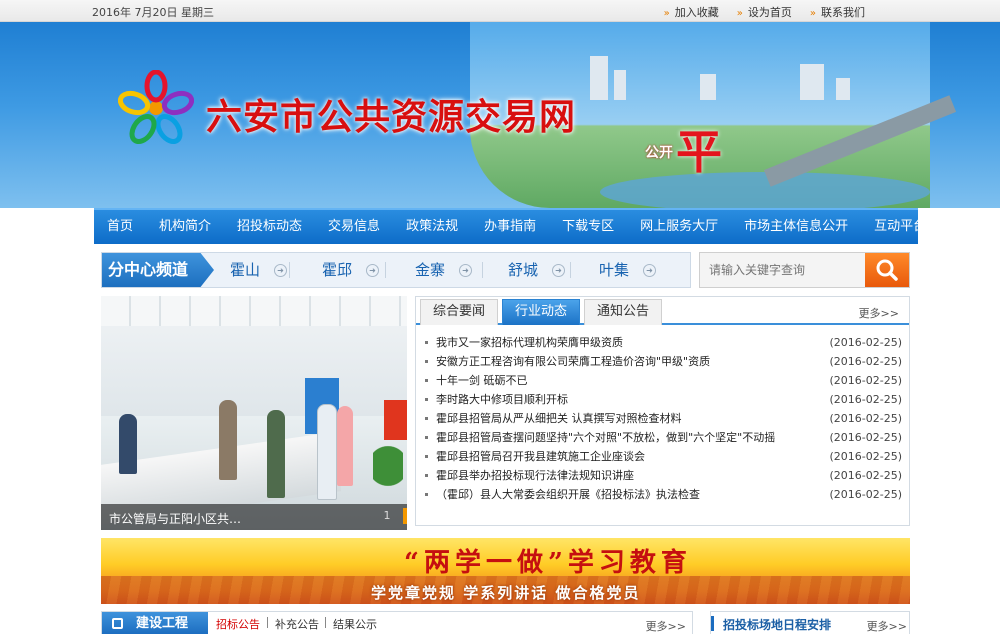 This screenshot has height=634, width=1000. I want to click on news-title: 十年一剑 砥砺不已, so click(626, 380).